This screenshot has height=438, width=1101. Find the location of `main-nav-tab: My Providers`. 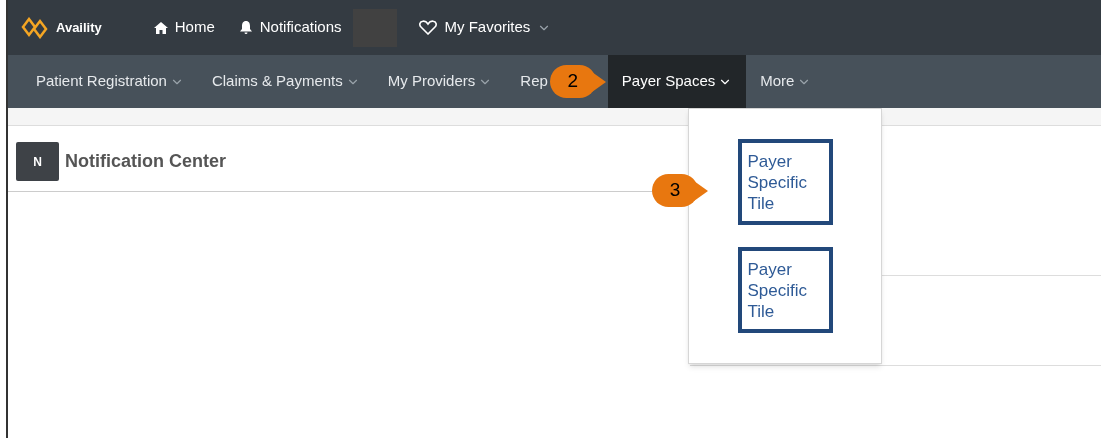

main-nav-tab: My Providers is located at coordinates (440, 81).